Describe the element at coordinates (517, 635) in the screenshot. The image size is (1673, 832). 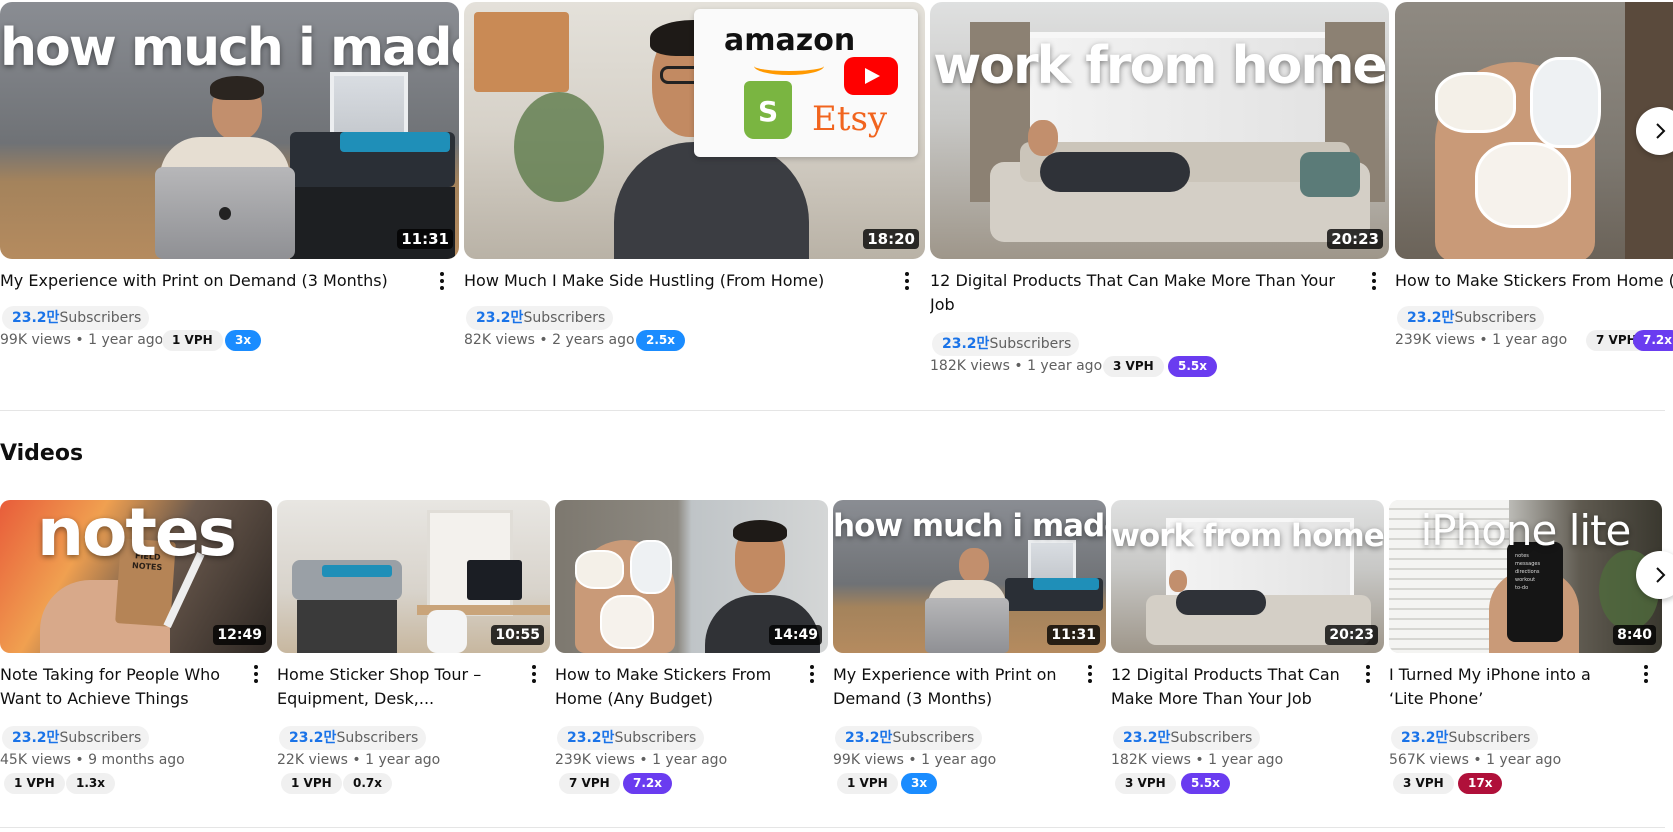
I see `duration-badge: 10:55` at that location.